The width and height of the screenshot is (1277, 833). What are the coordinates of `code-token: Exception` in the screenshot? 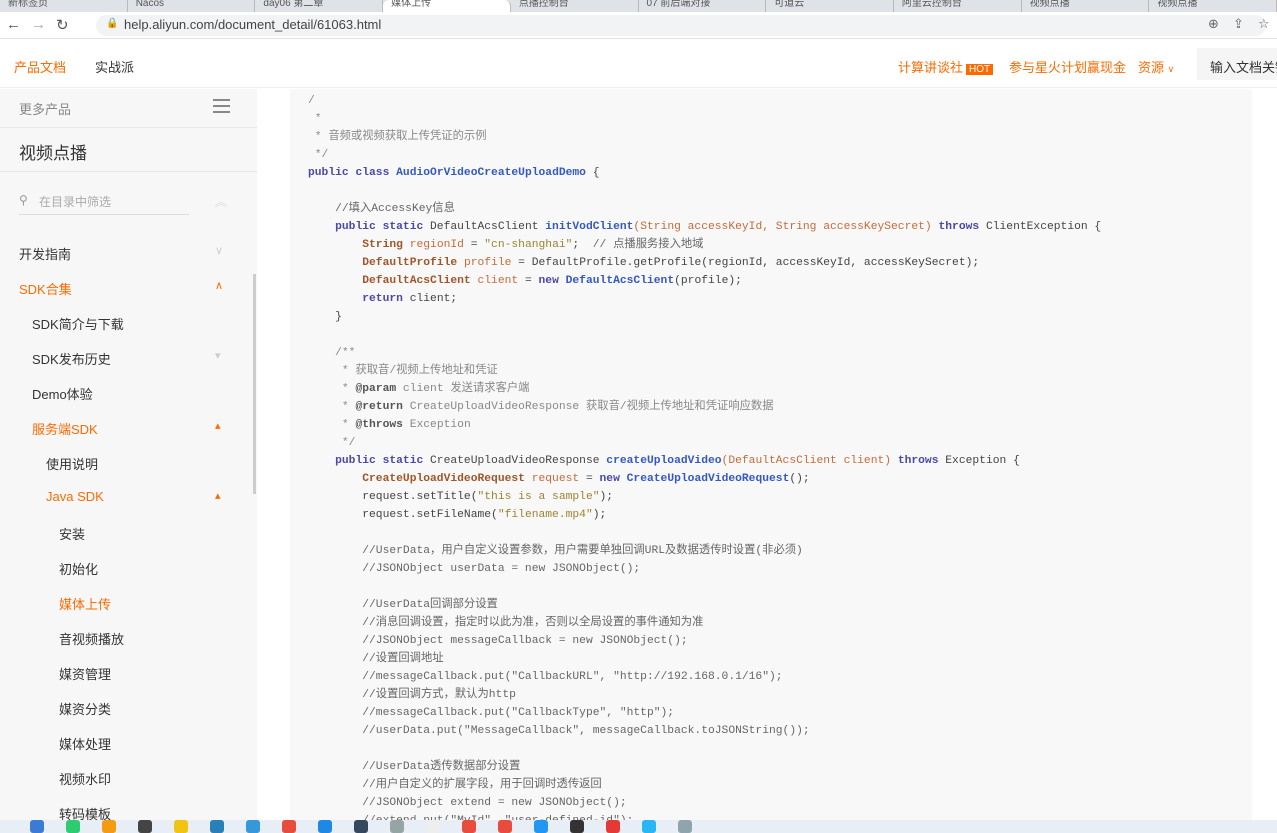 It's located at (436, 425).